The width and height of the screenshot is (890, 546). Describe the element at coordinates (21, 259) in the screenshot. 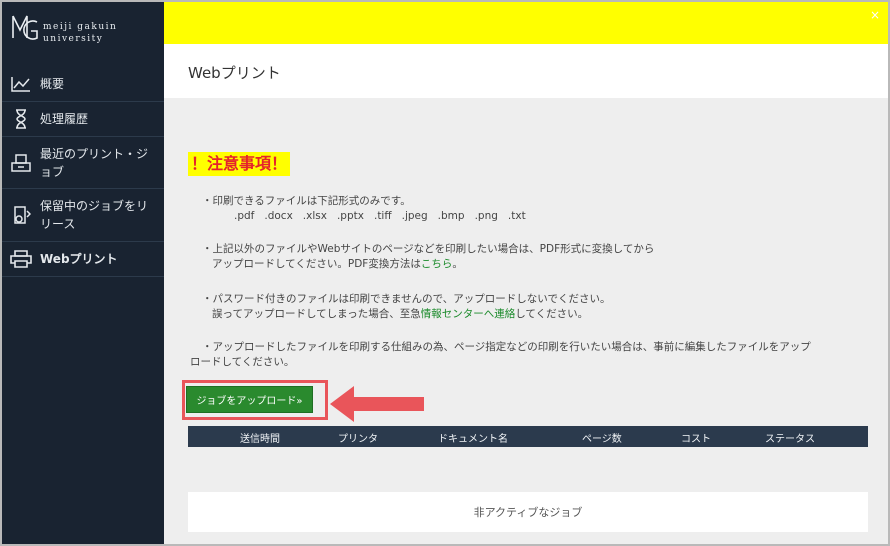

I see `web-print-icon` at that location.